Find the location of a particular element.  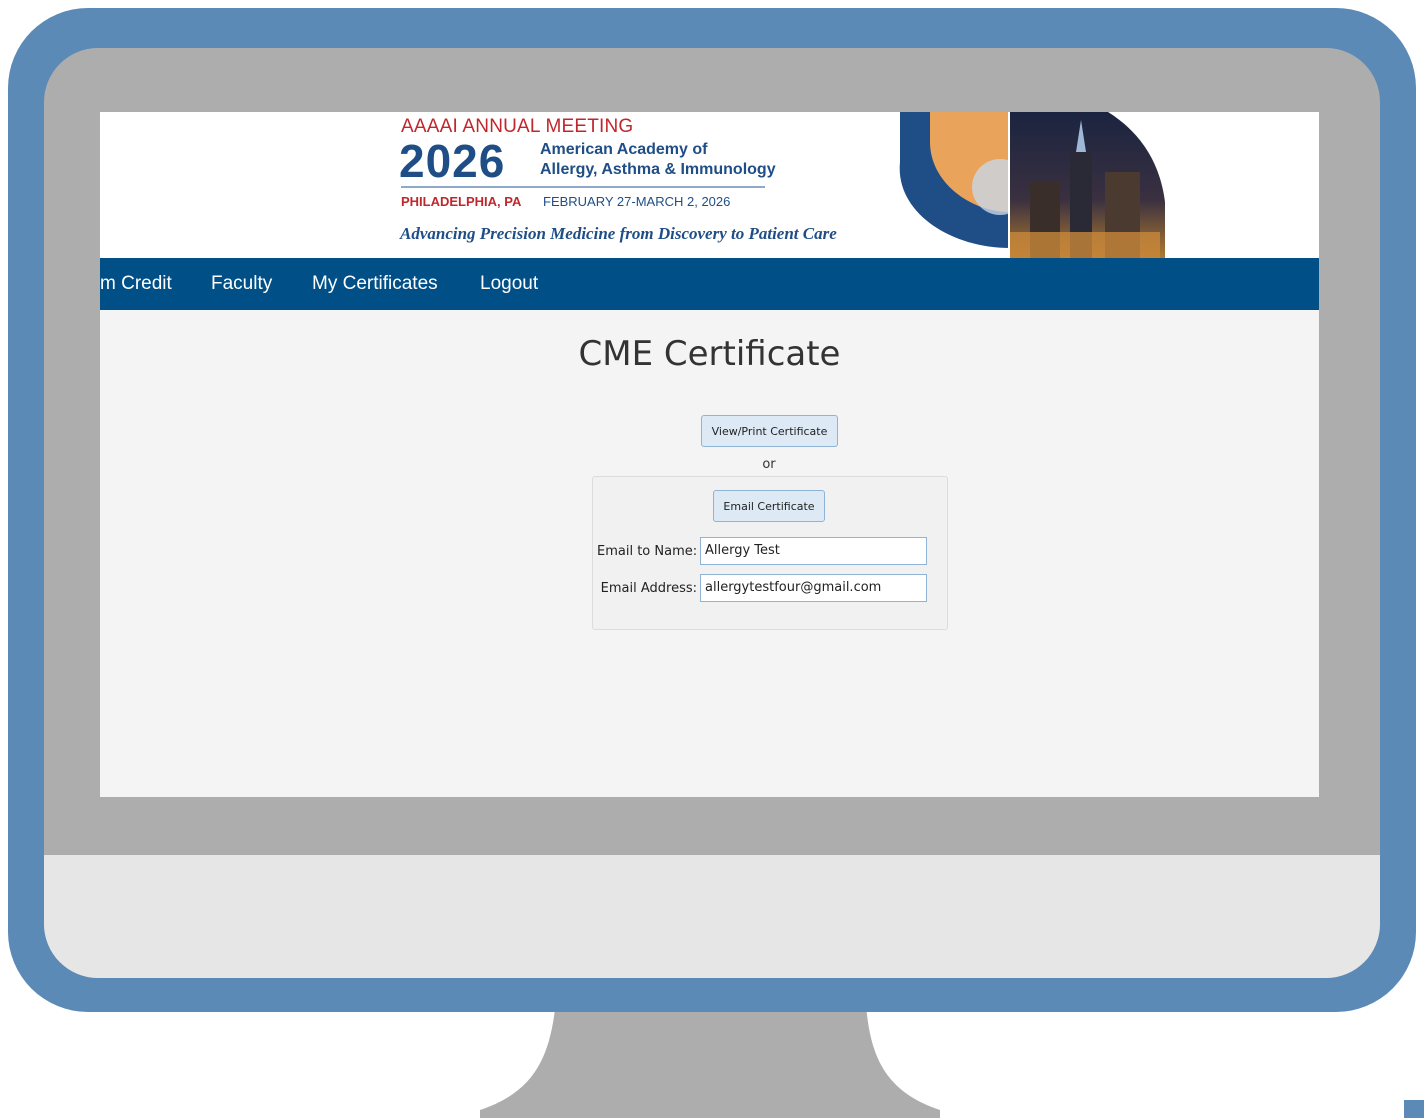

email-to-name-label: Email to Name: is located at coordinates (647, 551).